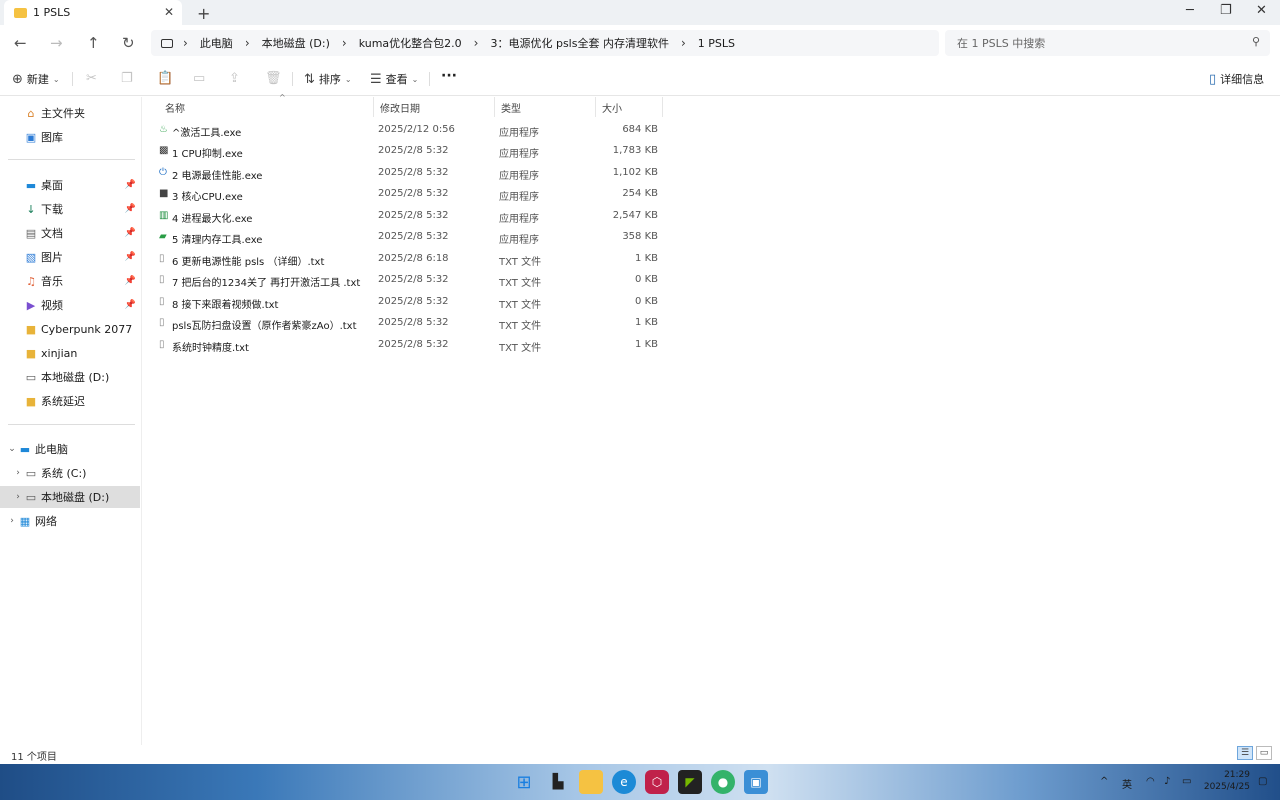 The image size is (1280, 800). What do you see at coordinates (635, 215) in the screenshot?
I see `file-size: 2,547 KB` at bounding box center [635, 215].